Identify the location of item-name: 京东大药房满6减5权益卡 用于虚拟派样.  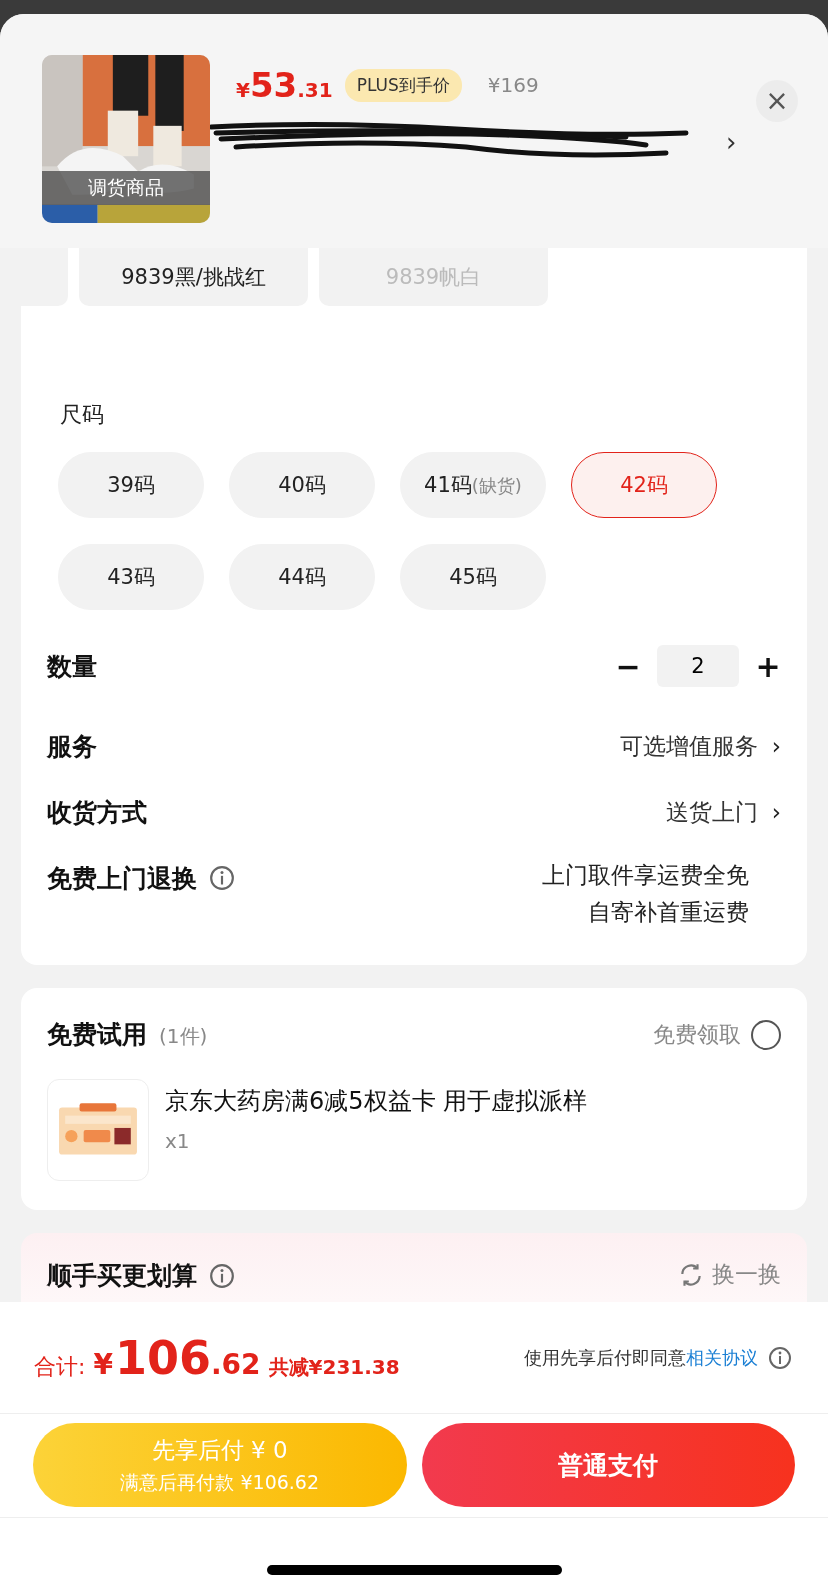
(376, 1101).